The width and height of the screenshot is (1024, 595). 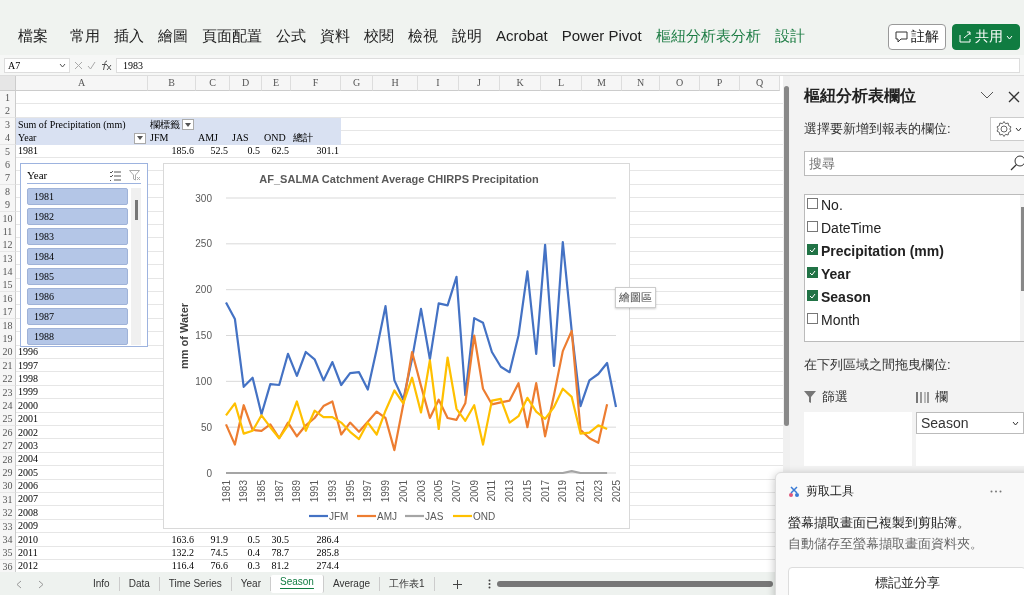 What do you see at coordinates (213, 83) in the screenshot?
I see `column-header: C` at bounding box center [213, 83].